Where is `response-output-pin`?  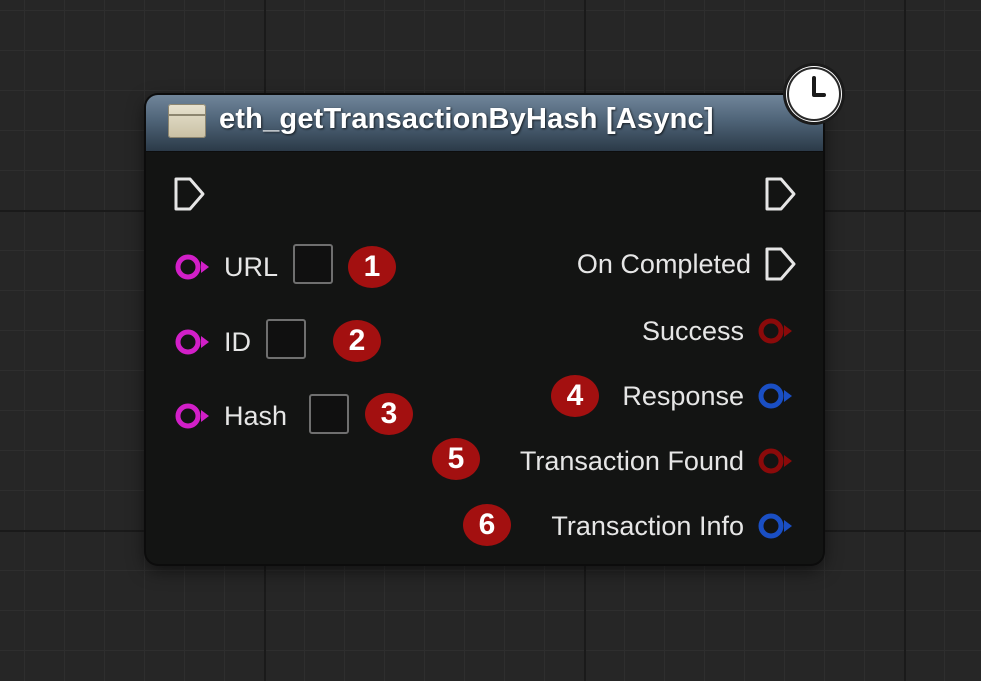
response-output-pin is located at coordinates (776, 396).